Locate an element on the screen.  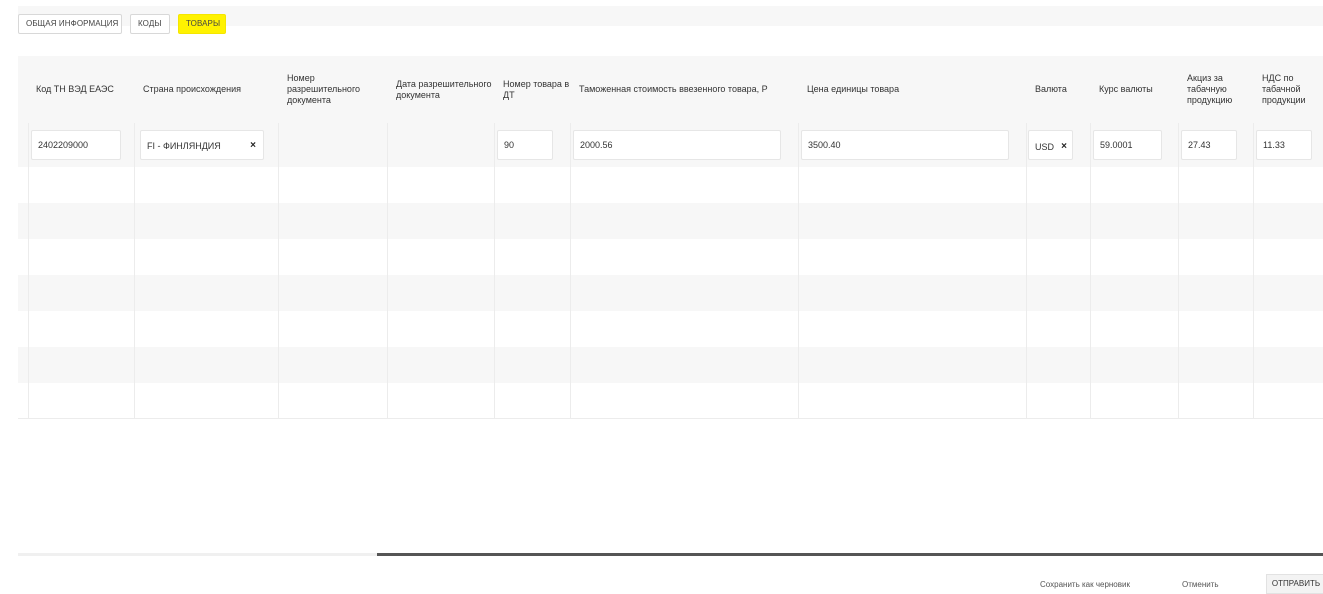
save-draft-button: Сохранить как черновик is located at coordinates (1085, 585).